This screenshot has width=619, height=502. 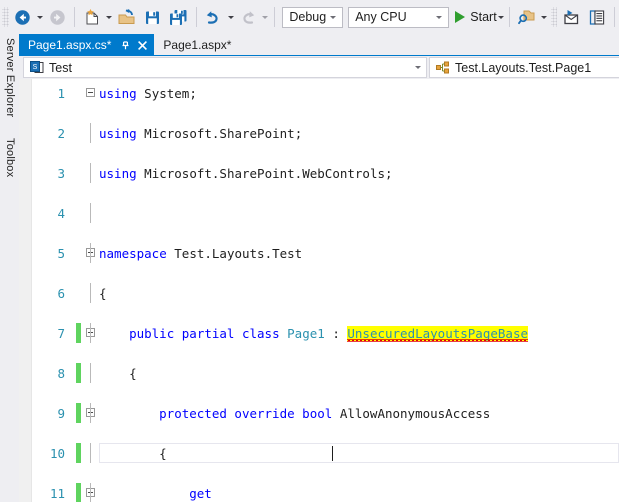 I want to click on left-dock-strip: Server Explorer Toolbox, so click(x=10, y=268).